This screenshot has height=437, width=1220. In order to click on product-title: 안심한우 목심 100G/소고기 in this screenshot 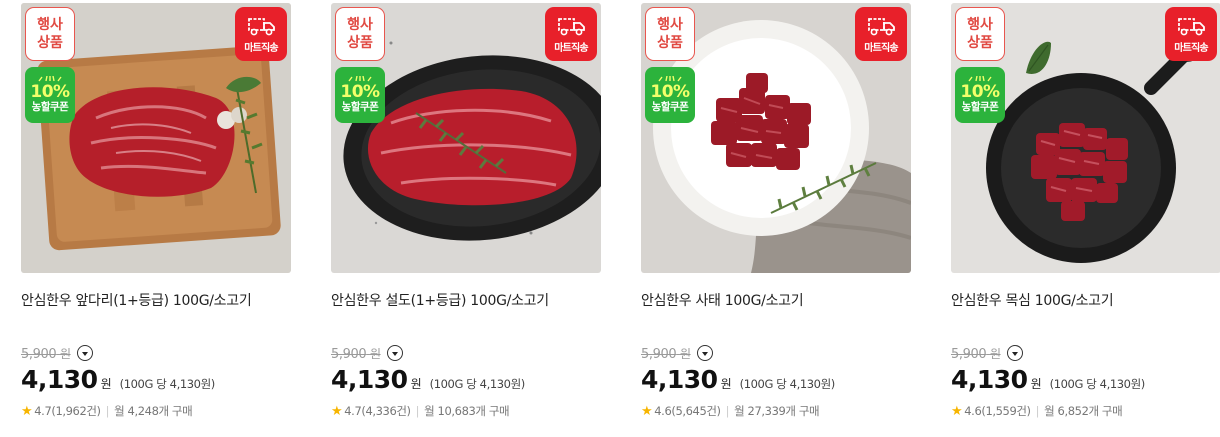, I will do `click(1085, 300)`.